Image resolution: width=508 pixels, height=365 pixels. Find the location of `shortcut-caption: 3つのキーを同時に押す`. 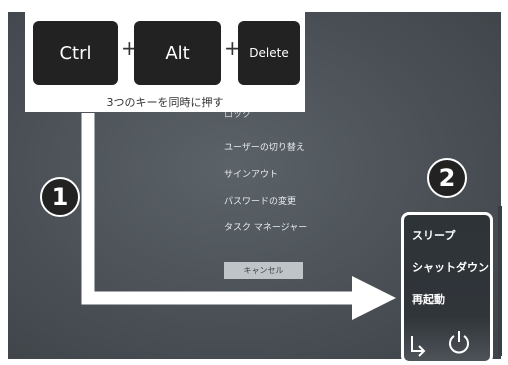

shortcut-caption: 3つのキーを同時に押す is located at coordinates (165, 102).